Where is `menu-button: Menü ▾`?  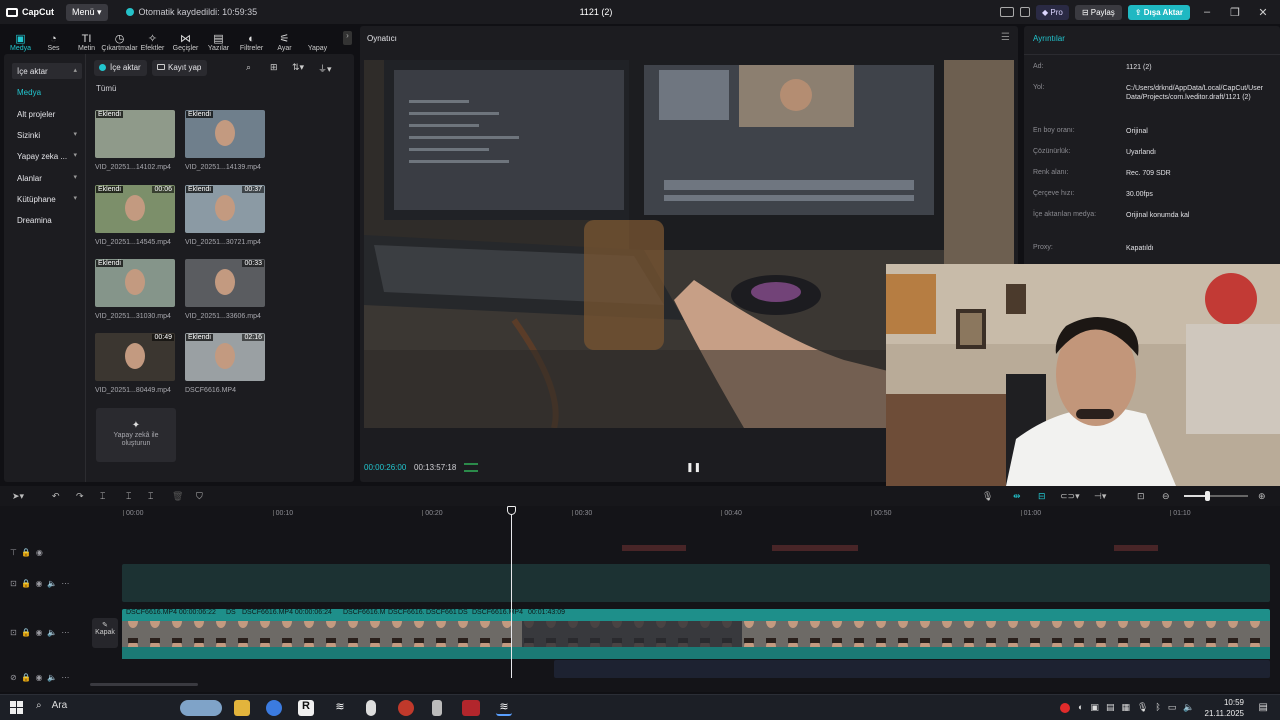
menu-button: Menü ▾ is located at coordinates (87, 12).